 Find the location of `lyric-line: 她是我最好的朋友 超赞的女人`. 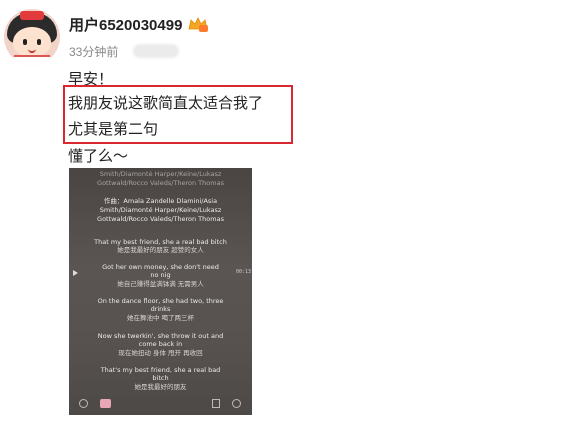

lyric-line: 她是我最好的朋友 超赞的女人 is located at coordinates (160, 250).